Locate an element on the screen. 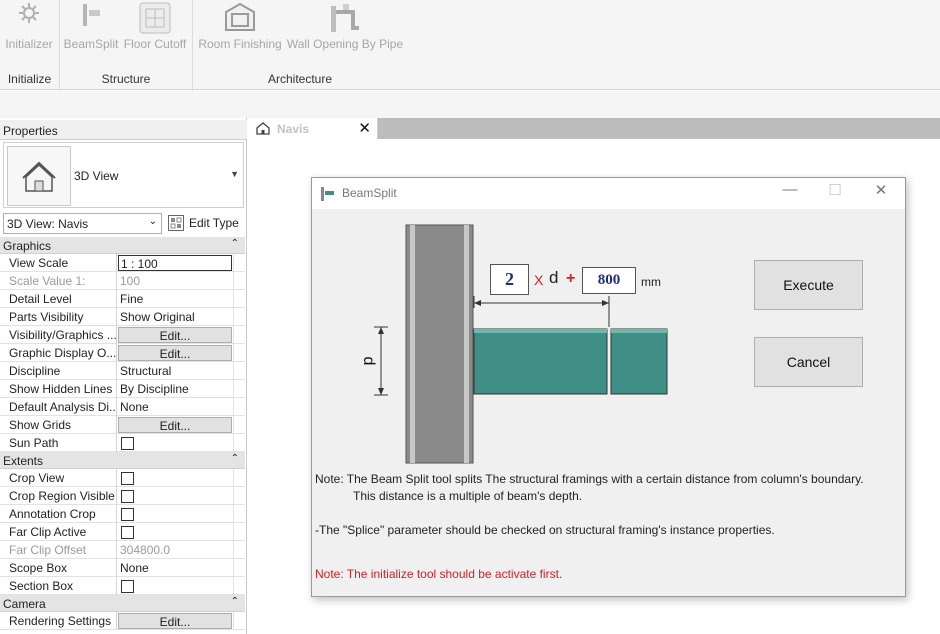 The image size is (940, 634). property-row-crop-view: Crop View is located at coordinates (122, 478).